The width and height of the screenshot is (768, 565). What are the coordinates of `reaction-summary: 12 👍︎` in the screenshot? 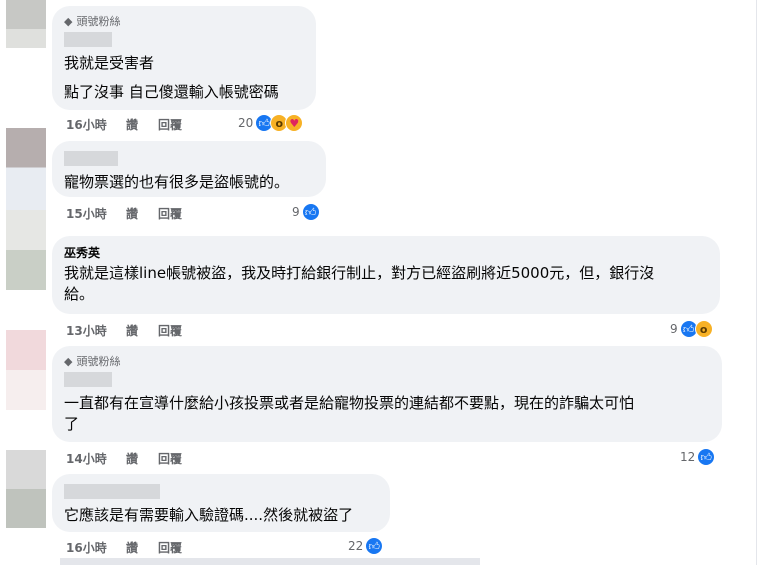 It's located at (698, 457).